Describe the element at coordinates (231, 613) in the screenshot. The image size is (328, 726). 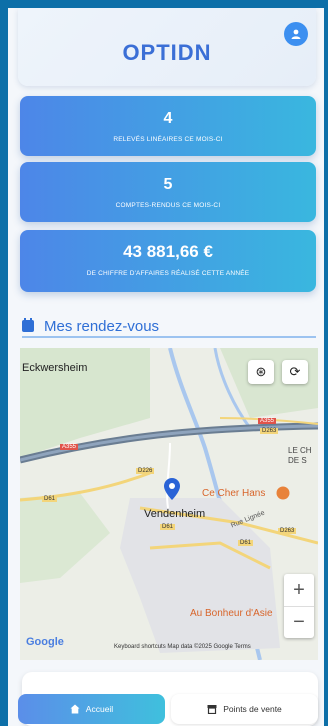
I see `place-label: Au Bonheur d'Asie` at that location.